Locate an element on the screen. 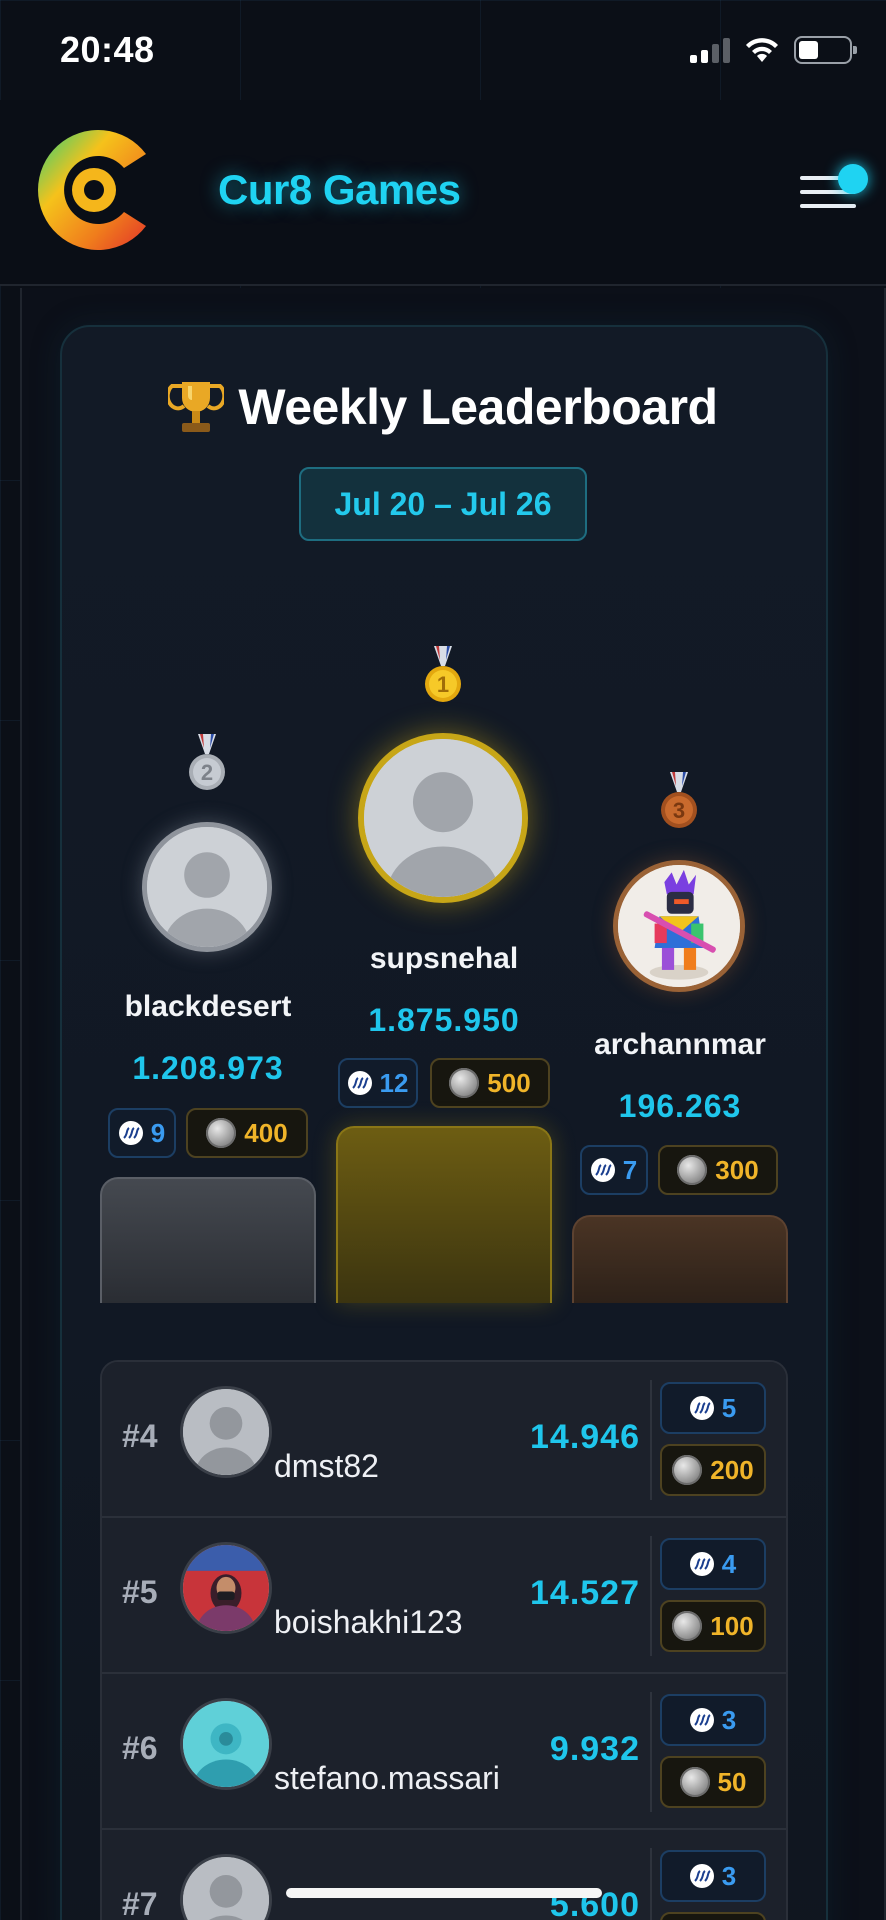 Image resolution: width=886 pixels, height=1920 pixels. avatar-blackdesert is located at coordinates (207, 887).